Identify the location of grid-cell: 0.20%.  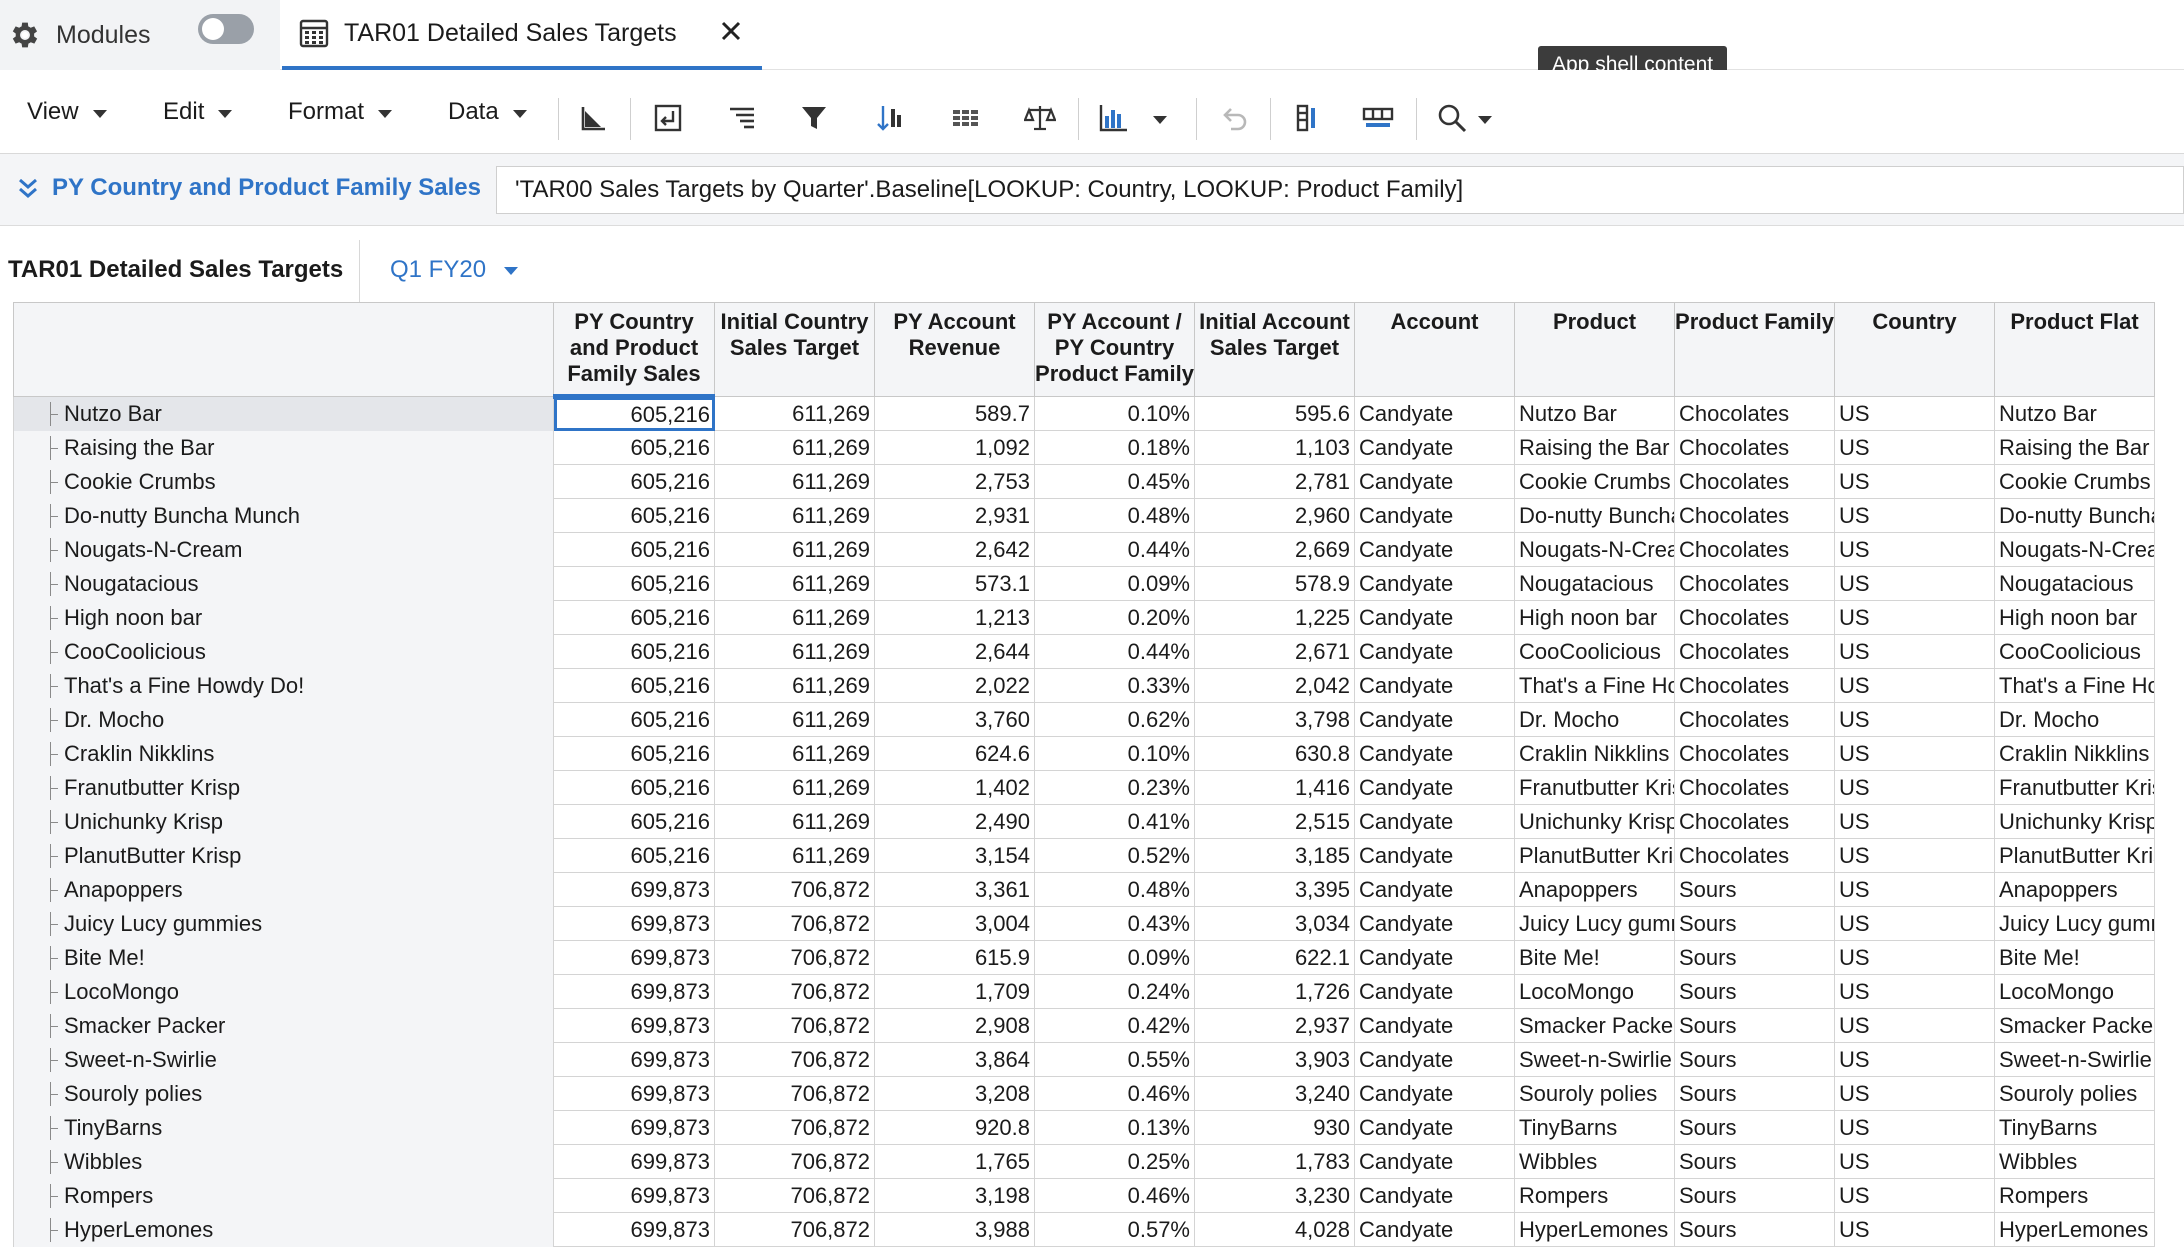
(1114, 617).